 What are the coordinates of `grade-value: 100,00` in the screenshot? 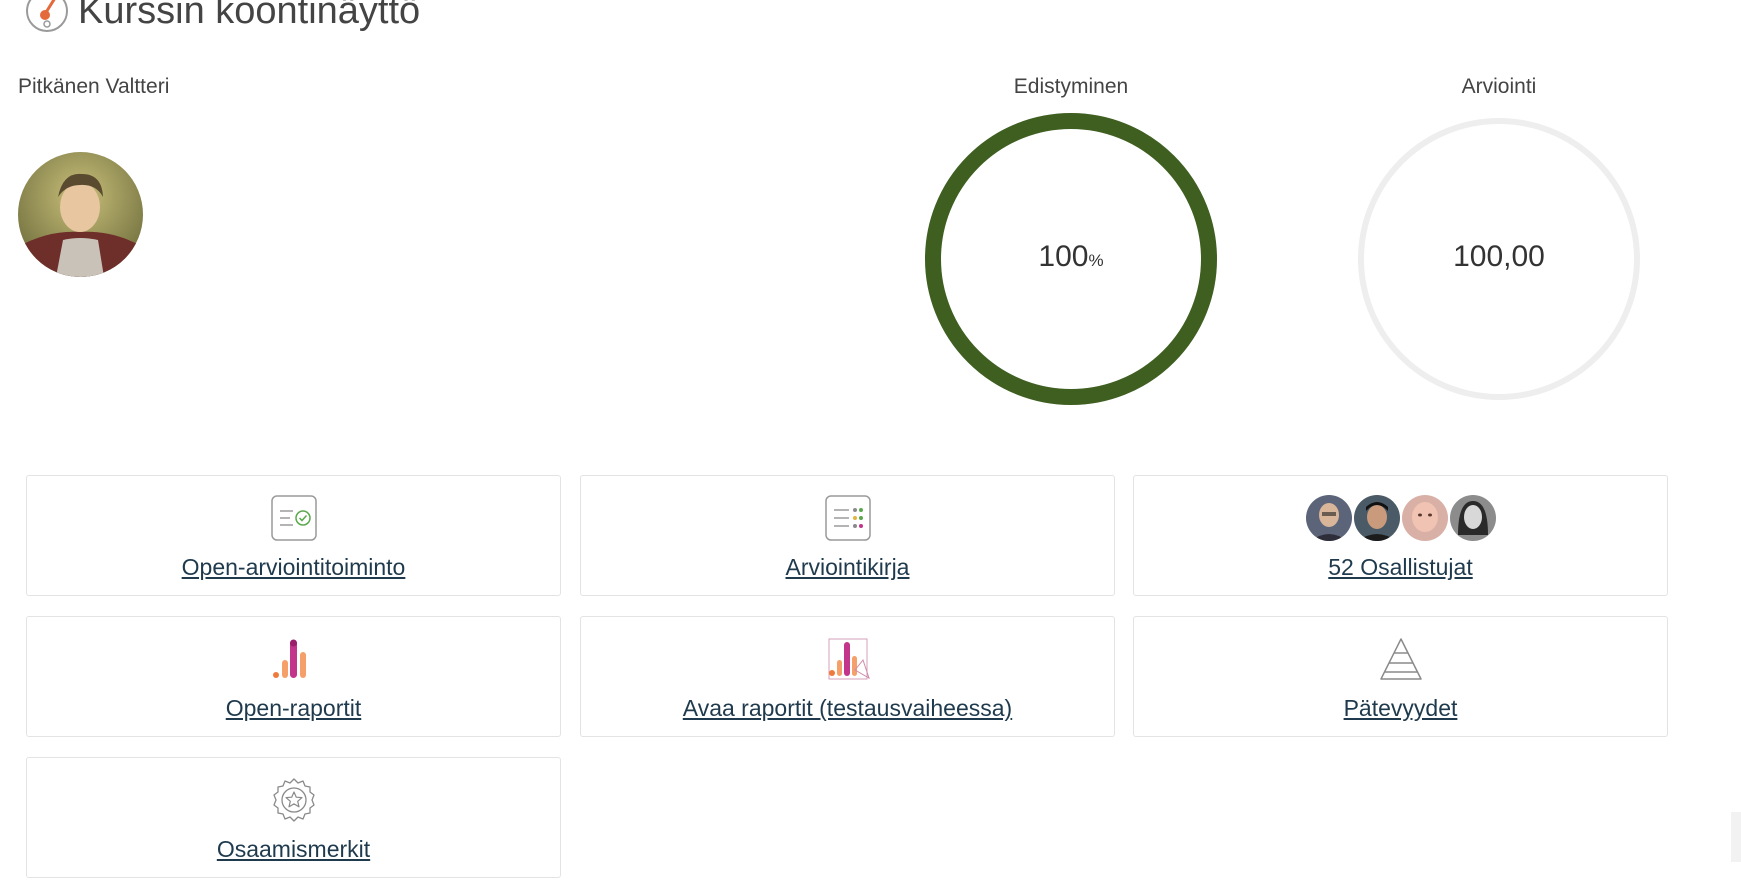 It's located at (1499, 256).